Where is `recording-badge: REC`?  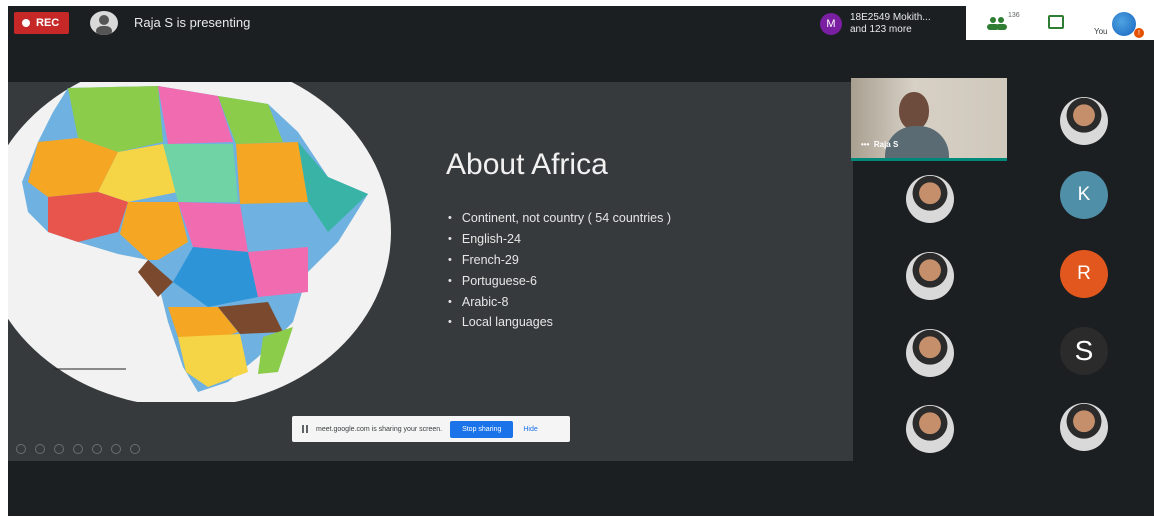
recording-badge: REC is located at coordinates (42, 23).